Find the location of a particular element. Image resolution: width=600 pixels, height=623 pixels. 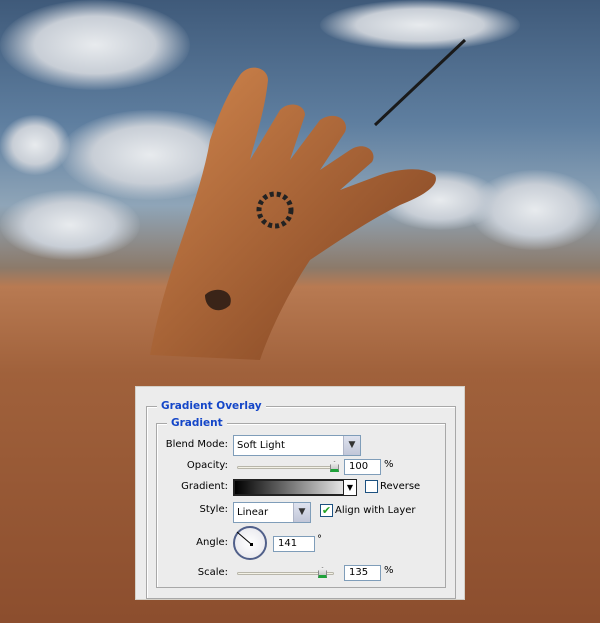

gradient-label: Gradient: is located at coordinates (204, 486).